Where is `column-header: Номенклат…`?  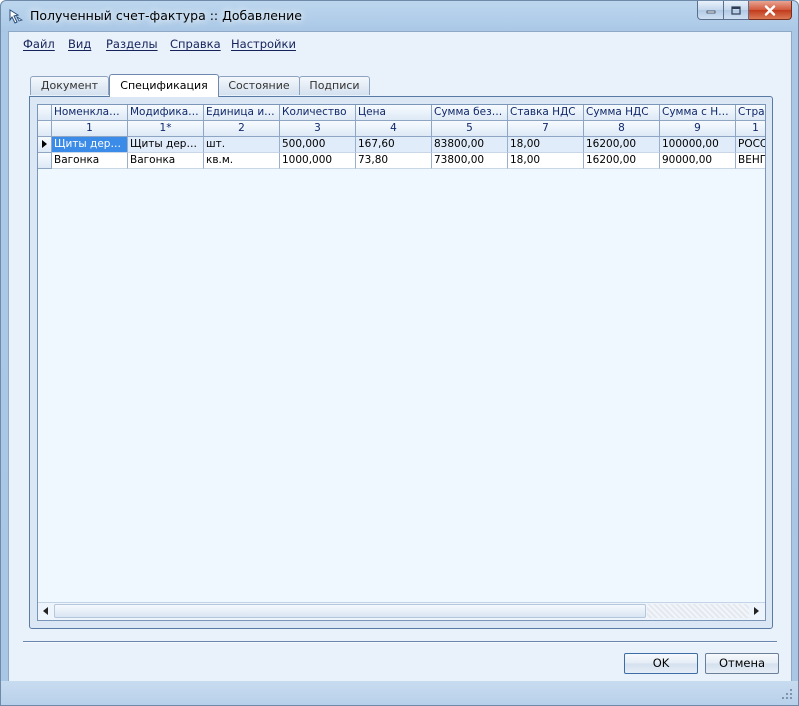 column-header: Номенклат… is located at coordinates (90, 113).